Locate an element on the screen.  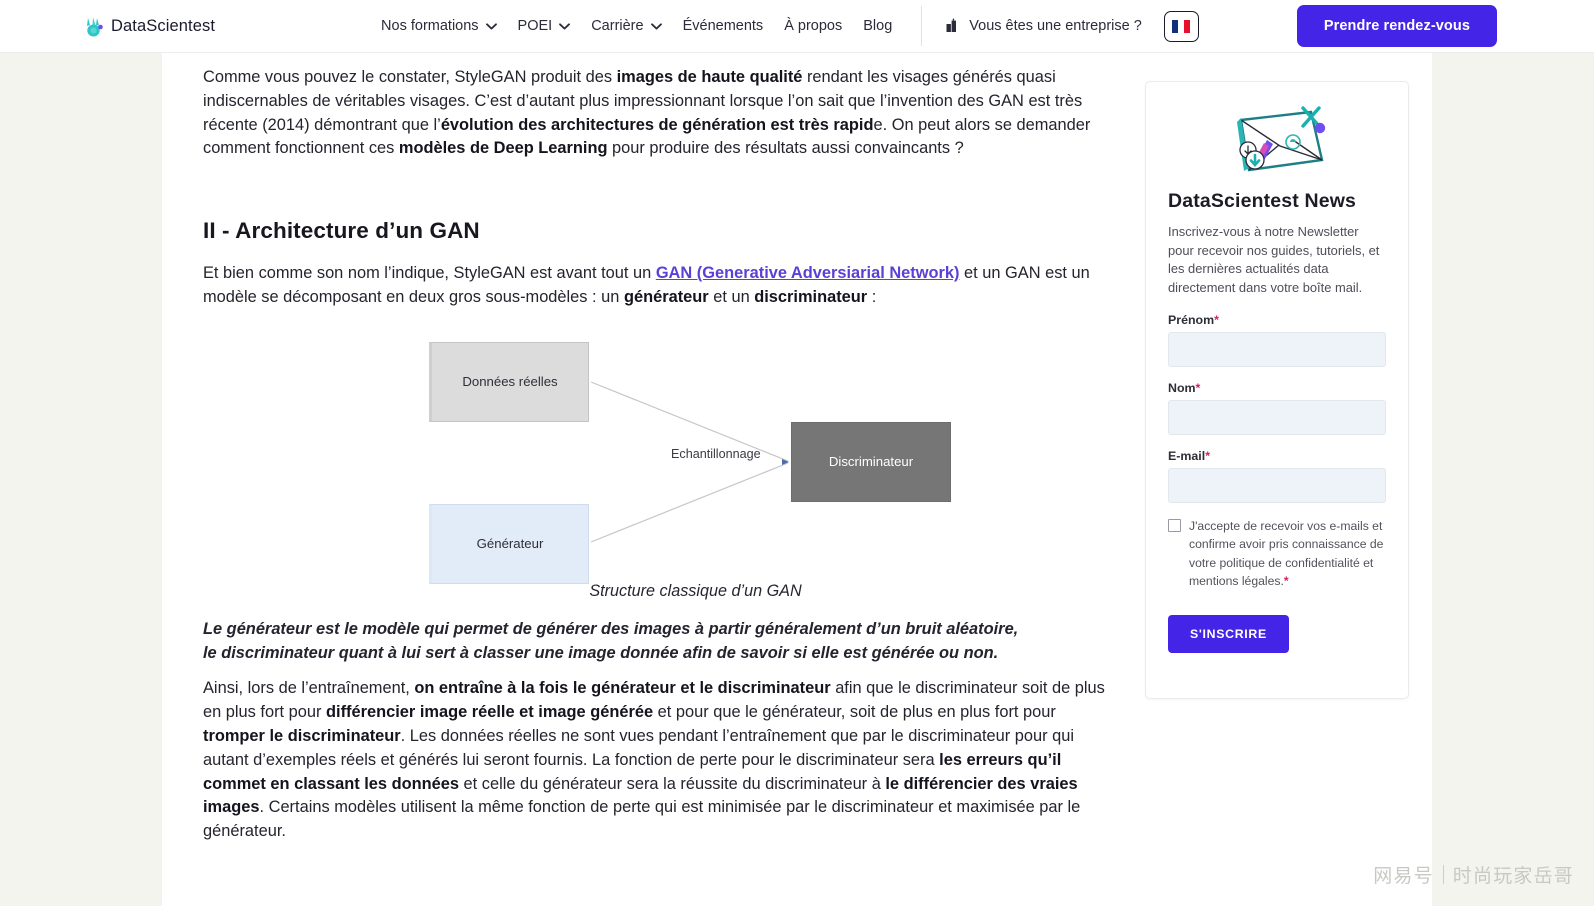
prenom-input is located at coordinates (1277, 349).